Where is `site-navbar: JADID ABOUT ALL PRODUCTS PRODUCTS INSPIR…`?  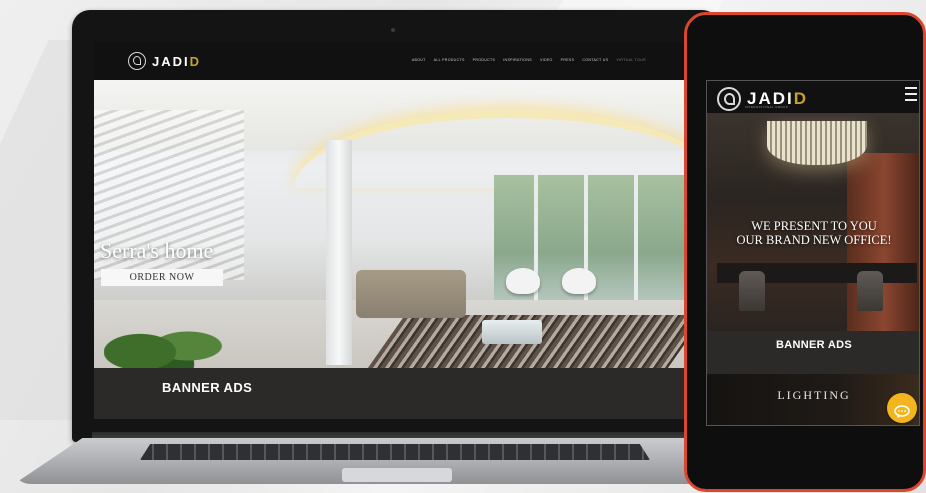 site-navbar: JADID ABOUT ALL PRODUCTS PRODUCTS INSPIR… is located at coordinates (389, 61).